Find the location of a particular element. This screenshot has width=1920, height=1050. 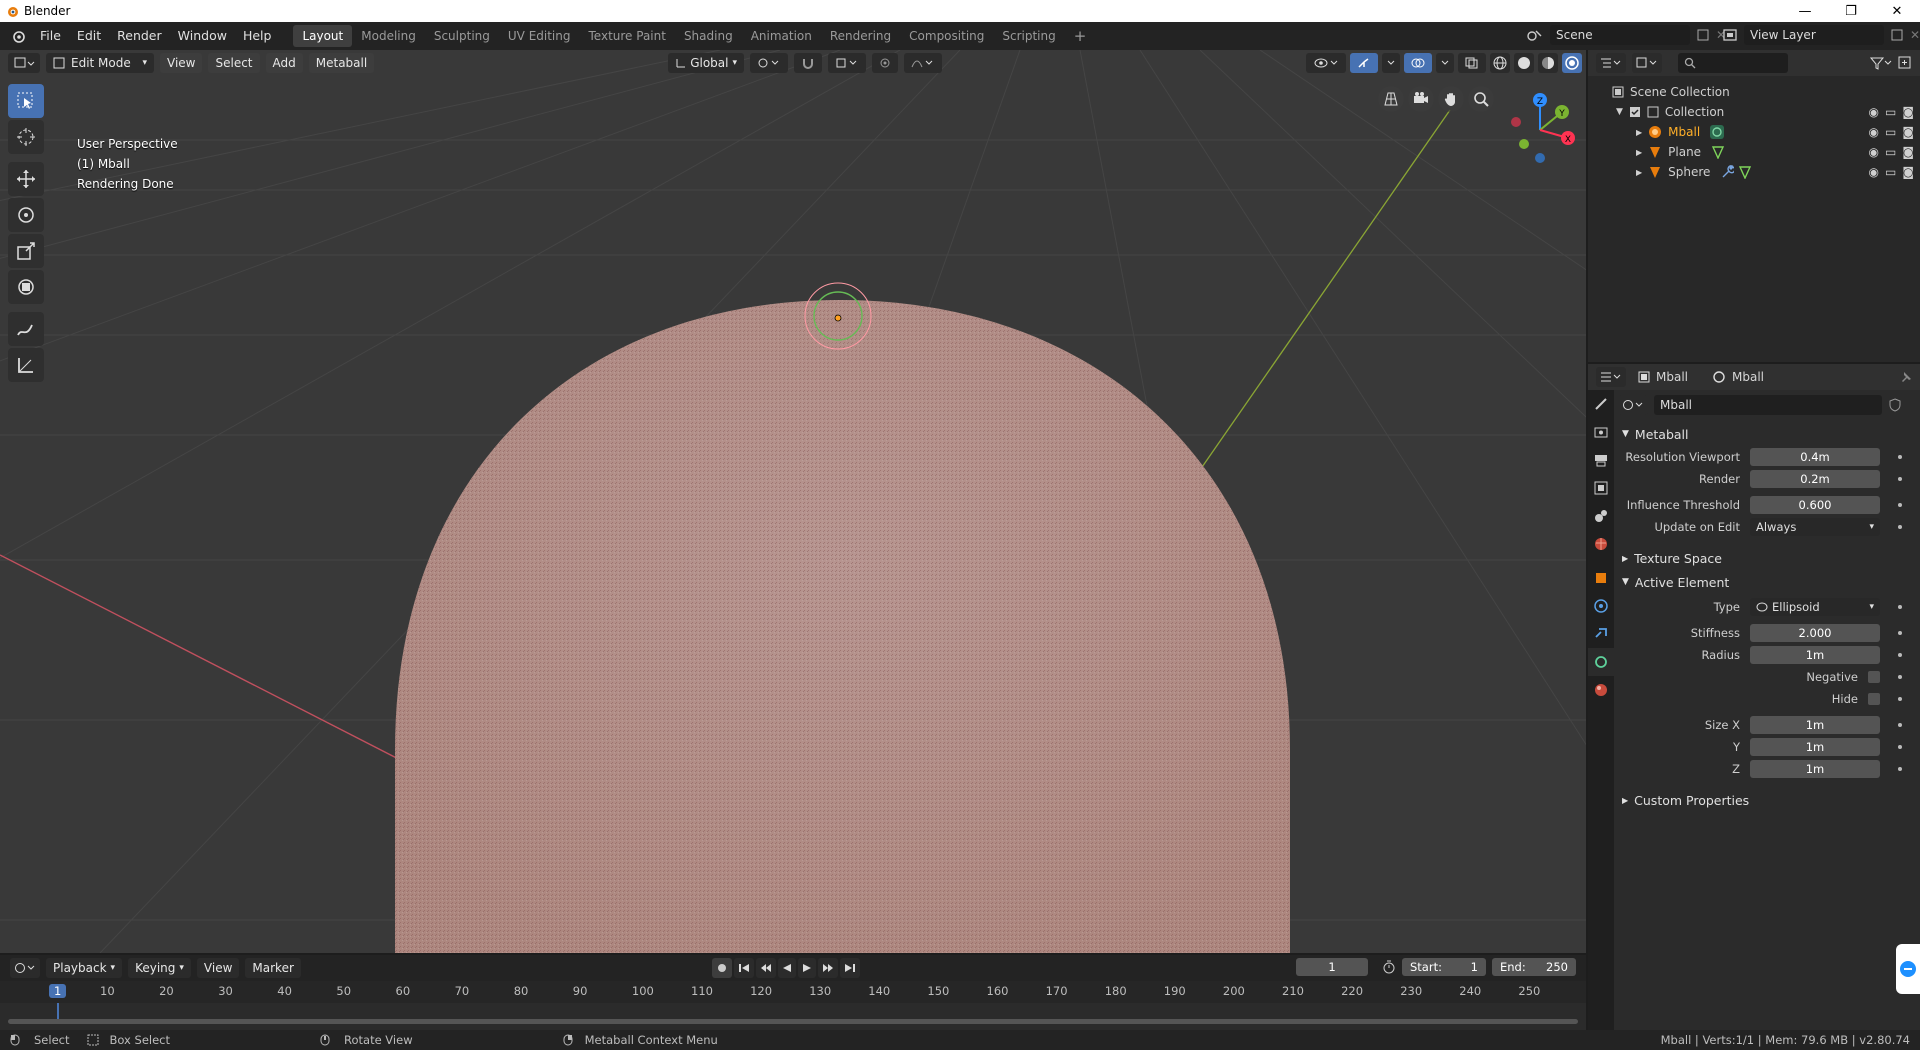

resolution-viewport-field: 0.4m is located at coordinates (1815, 457).